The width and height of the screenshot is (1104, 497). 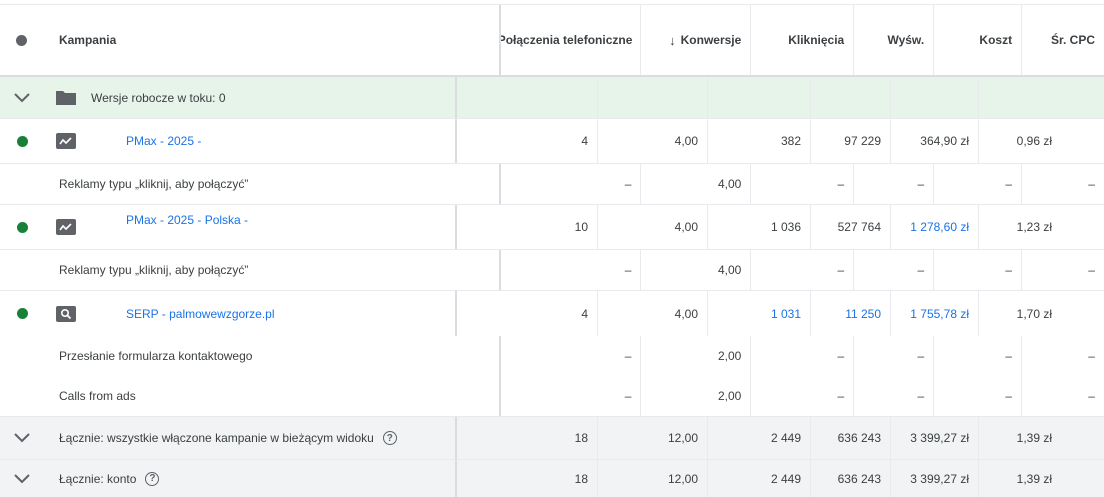 What do you see at coordinates (711, 40) in the screenshot?
I see `conversions-header-label: Konwersje` at bounding box center [711, 40].